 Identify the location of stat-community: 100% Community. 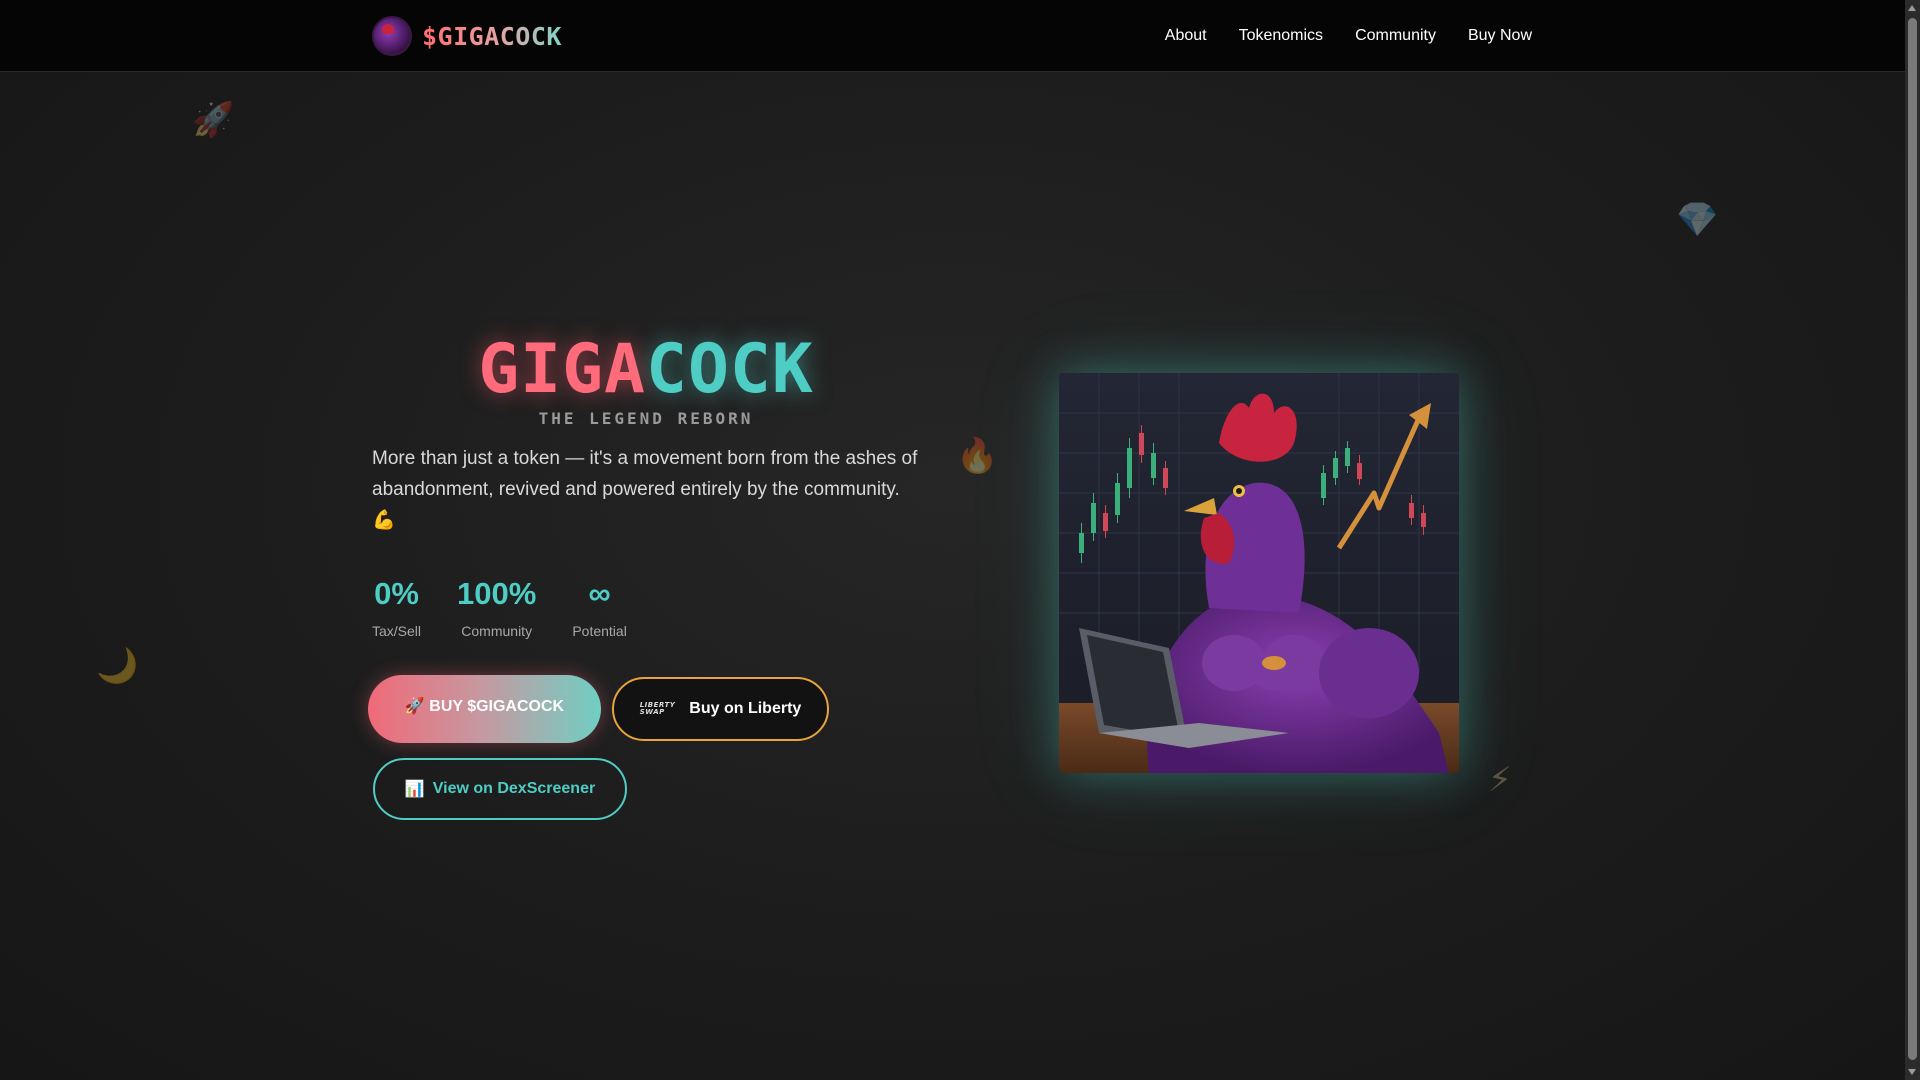
(496, 606).